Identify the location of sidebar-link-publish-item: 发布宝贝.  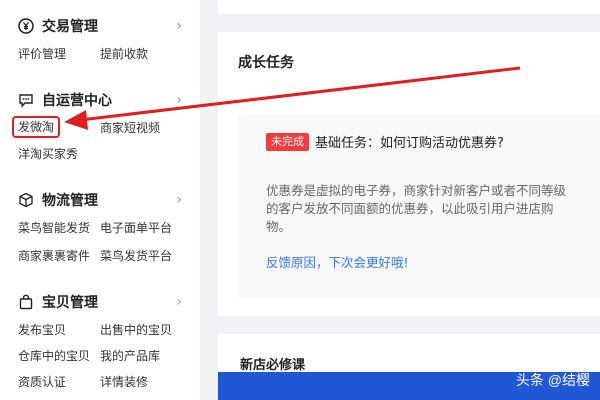
(42, 330).